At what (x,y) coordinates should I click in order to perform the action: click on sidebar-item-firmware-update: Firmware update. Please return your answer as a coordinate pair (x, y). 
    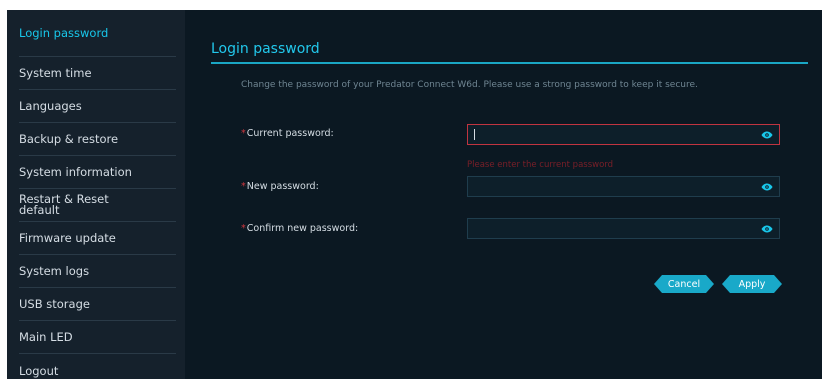
    Looking at the image, I should click on (97, 238).